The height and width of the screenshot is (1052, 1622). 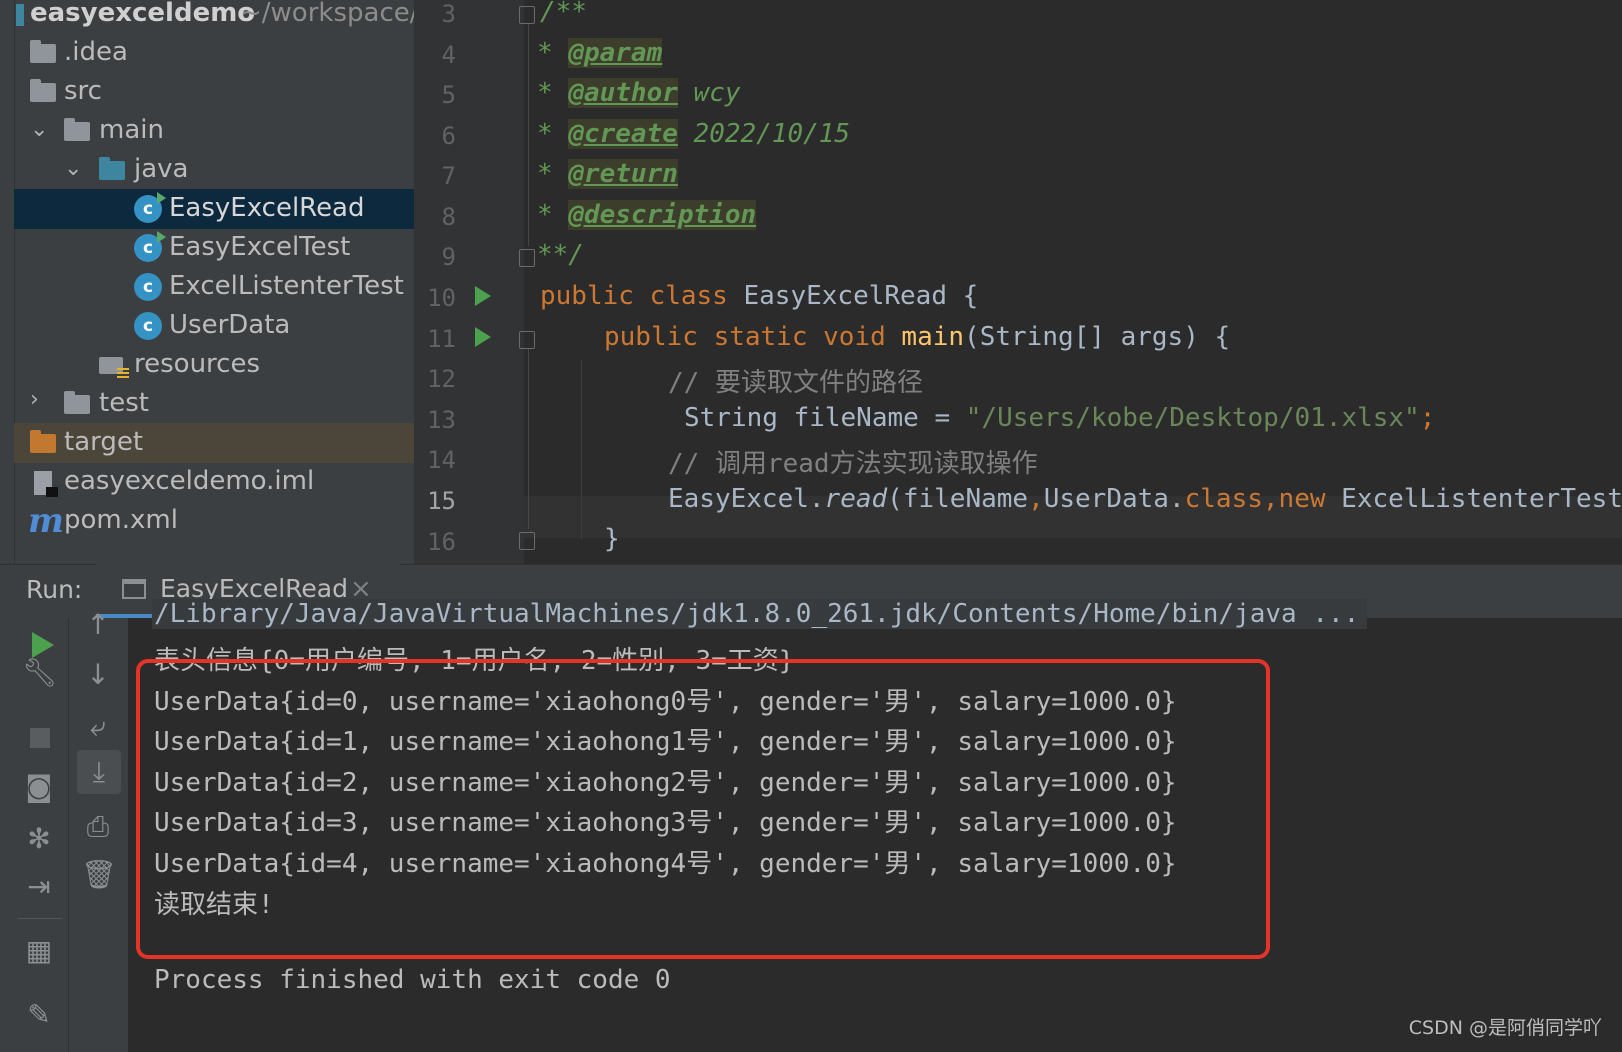 I want to click on up-arrow-icon: ↑, so click(x=98, y=625).